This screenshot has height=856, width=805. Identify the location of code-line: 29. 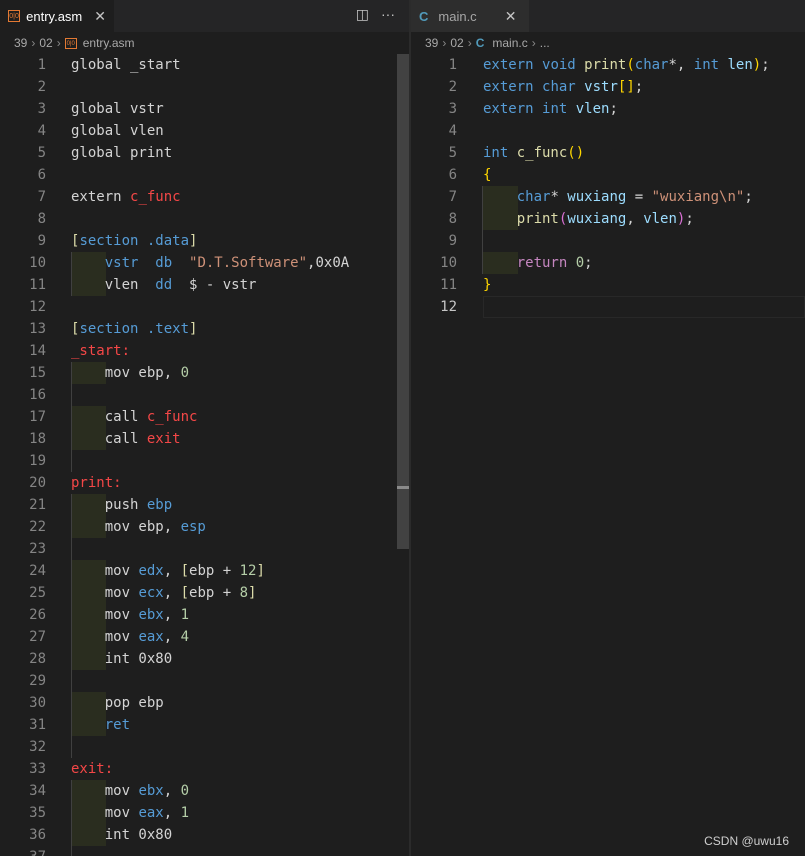
(204, 681).